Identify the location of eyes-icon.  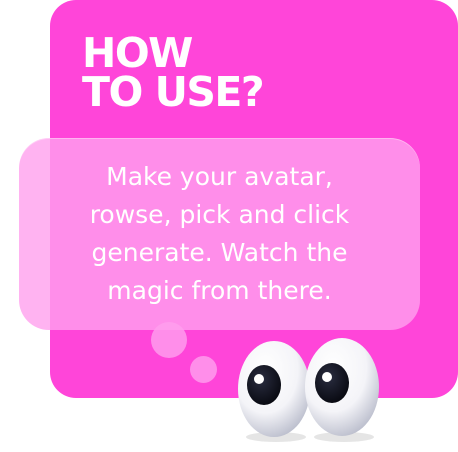
(308, 390).